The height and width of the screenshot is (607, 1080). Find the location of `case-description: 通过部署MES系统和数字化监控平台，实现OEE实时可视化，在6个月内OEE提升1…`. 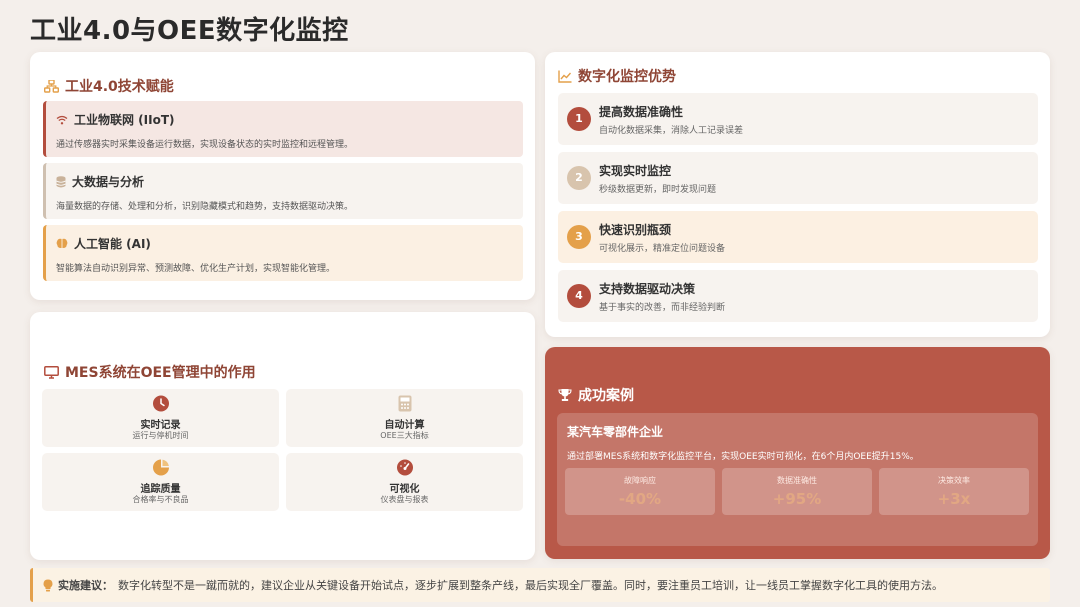

case-description: 通过部署MES系统和数字化监控平台，实现OEE实时可视化，在6个月内OEE提升1… is located at coordinates (743, 457).